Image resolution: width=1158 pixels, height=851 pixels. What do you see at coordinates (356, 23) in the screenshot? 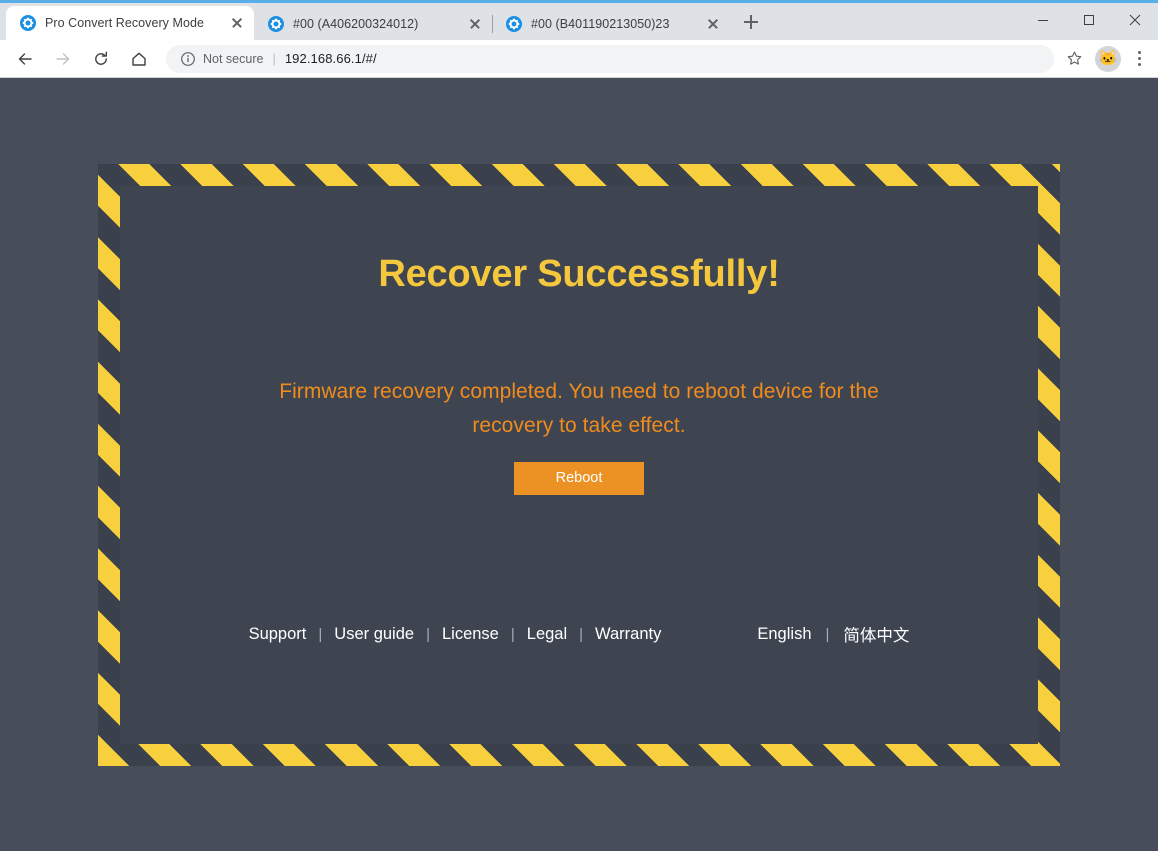
I see `tab-title: #00 (A406200324012)` at bounding box center [356, 23].